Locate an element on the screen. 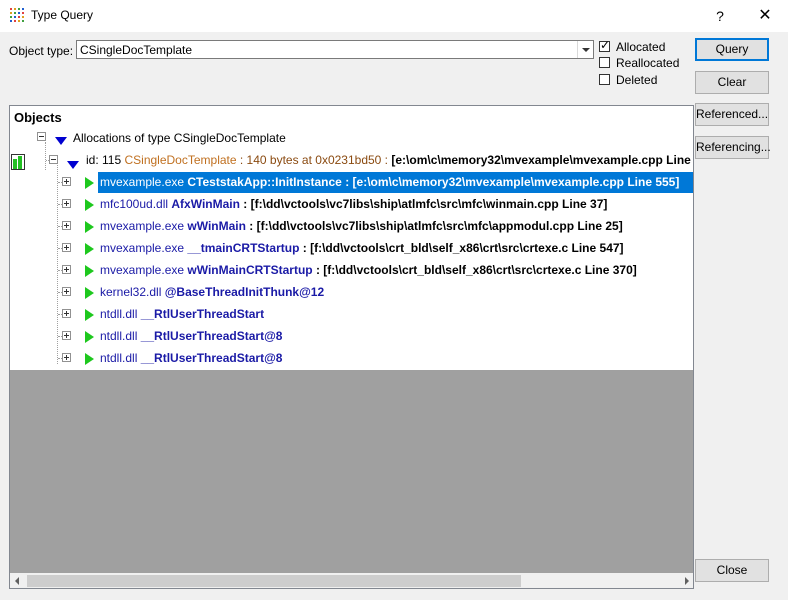 This screenshot has height=600, width=788. scrollbar-thumb is located at coordinates (274, 581).